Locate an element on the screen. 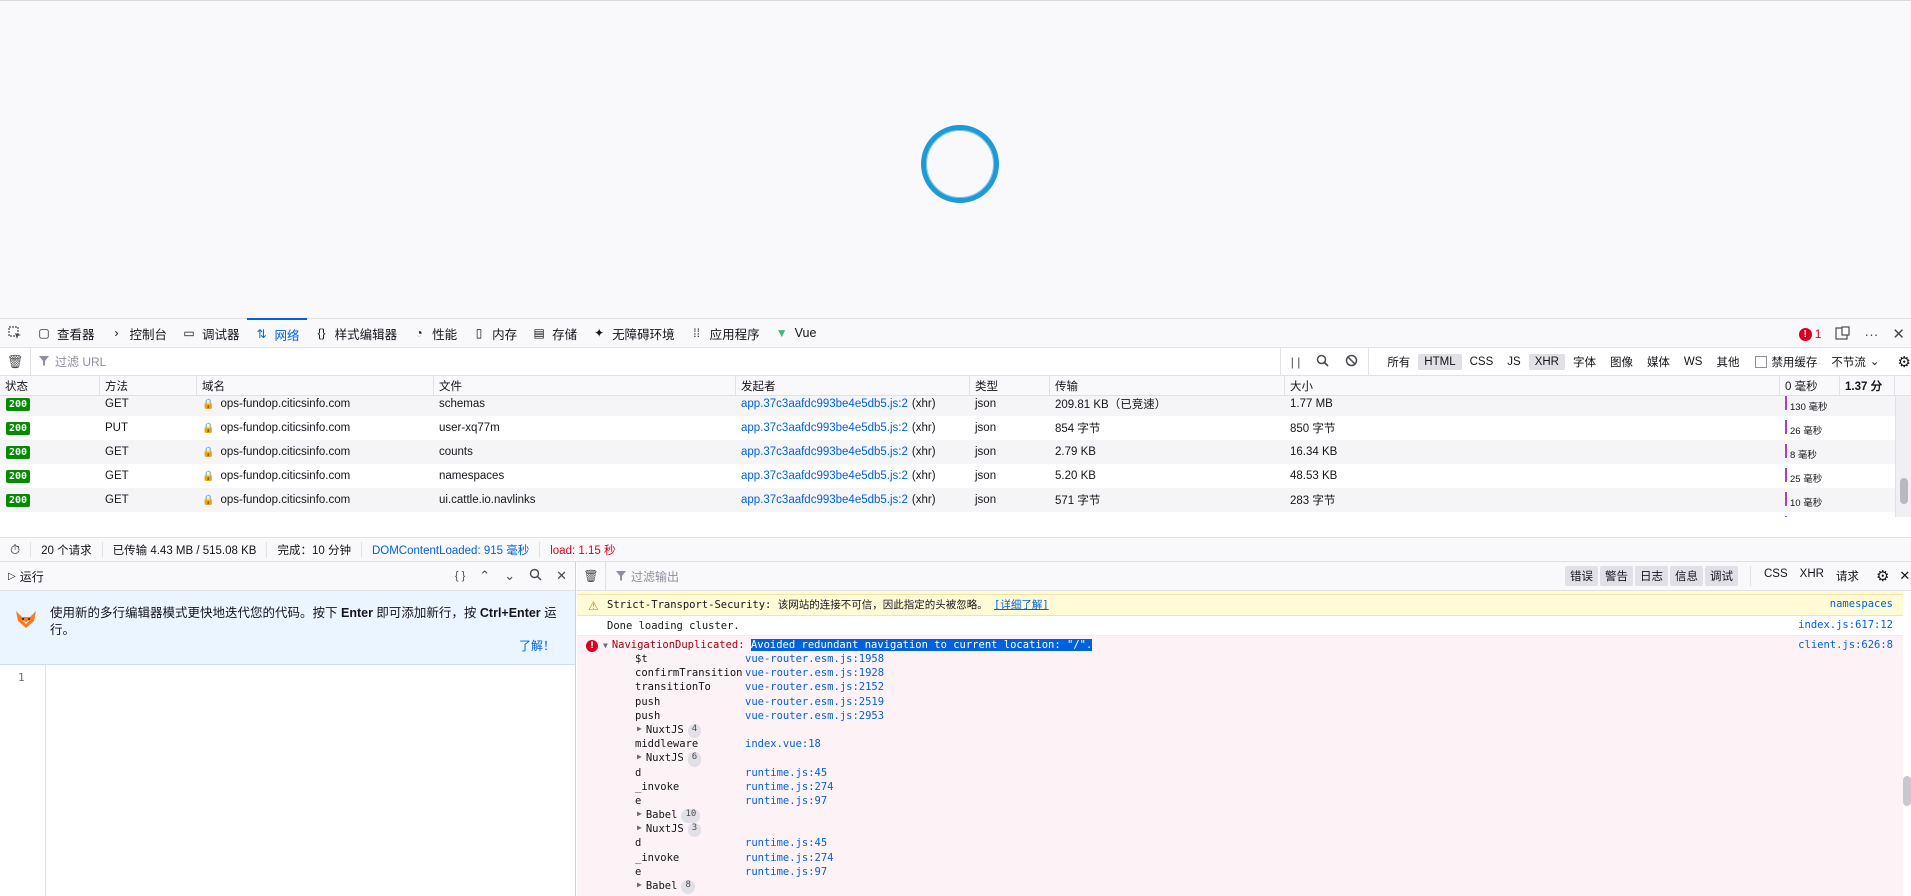 This screenshot has width=1911, height=896. request-filter-button: 请求 is located at coordinates (1847, 576).